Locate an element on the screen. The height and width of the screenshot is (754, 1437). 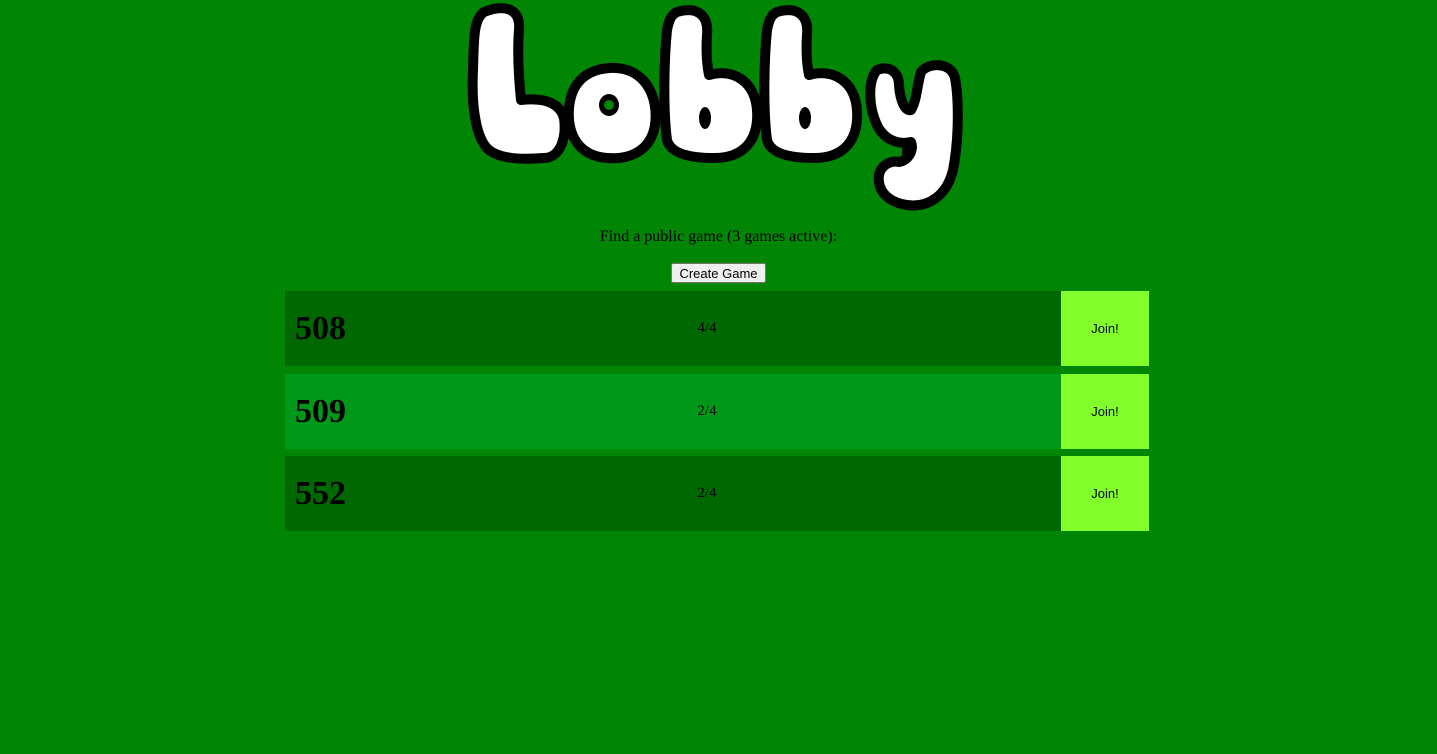
game-id: 508 is located at coordinates (320, 328).